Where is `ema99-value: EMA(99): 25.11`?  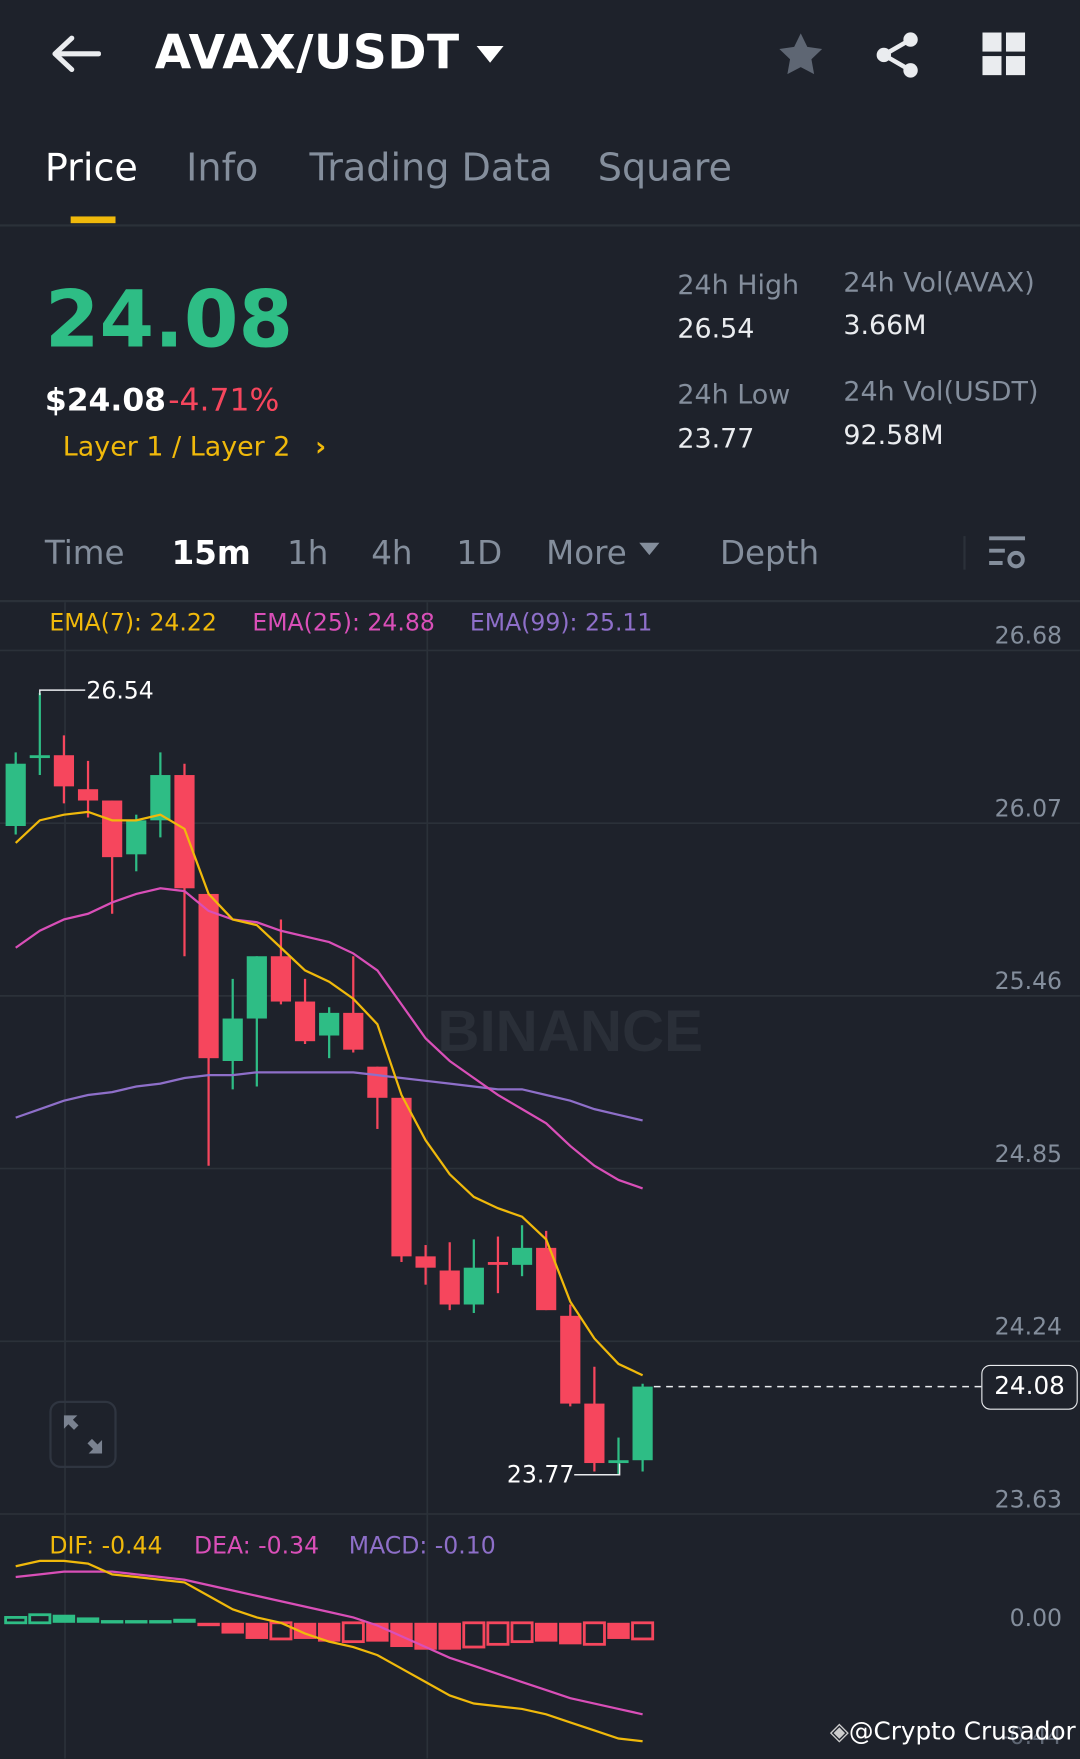 ema99-value: EMA(99): 25.11 is located at coordinates (561, 622).